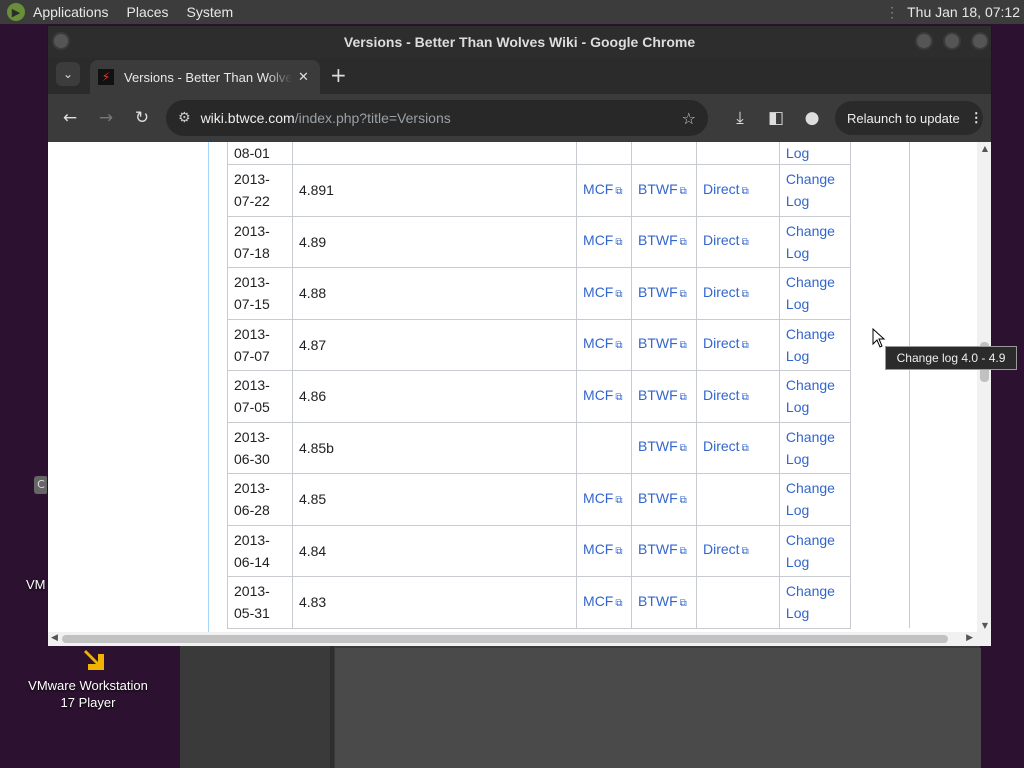  I want to click on download-icon: ⤓, so click(740, 118).